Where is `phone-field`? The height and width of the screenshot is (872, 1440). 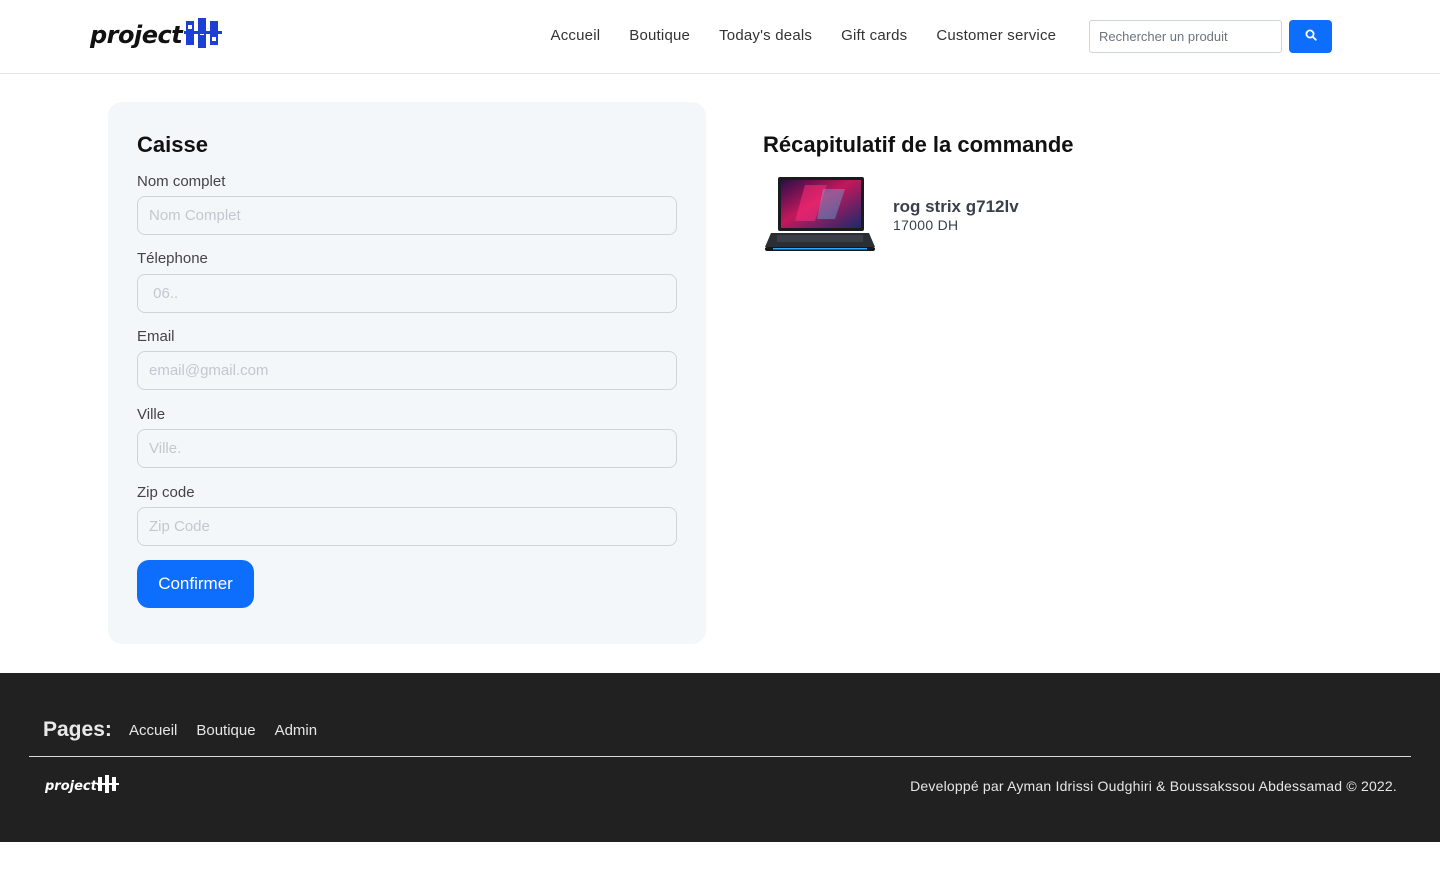
phone-field is located at coordinates (407, 293).